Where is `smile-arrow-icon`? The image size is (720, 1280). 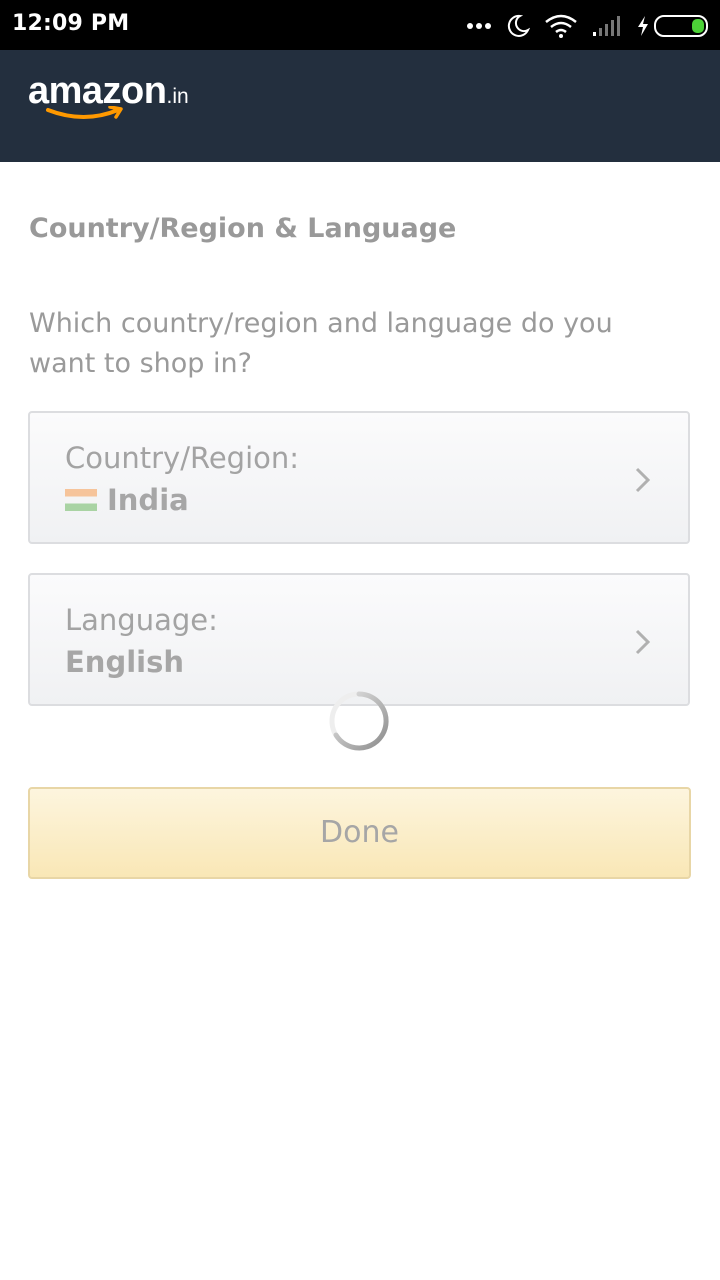
smile-arrow-icon is located at coordinates (84, 112).